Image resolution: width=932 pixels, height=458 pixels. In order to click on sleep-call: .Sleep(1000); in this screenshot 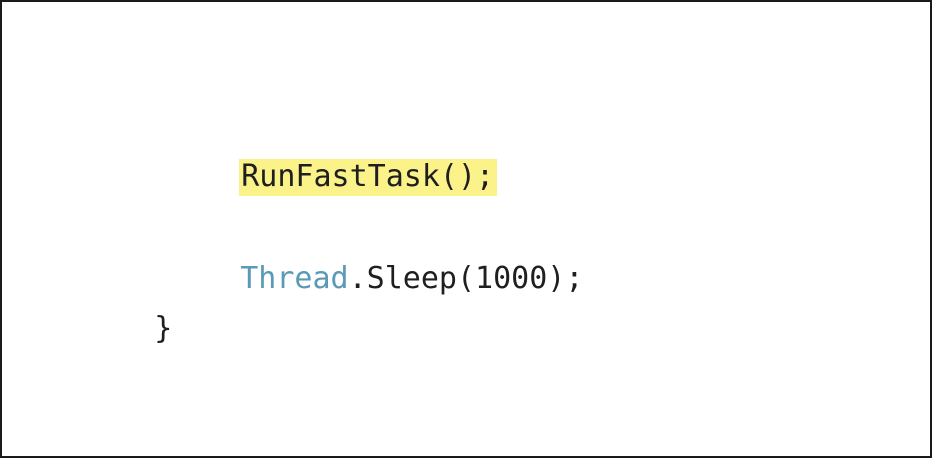, I will do `click(466, 278)`.